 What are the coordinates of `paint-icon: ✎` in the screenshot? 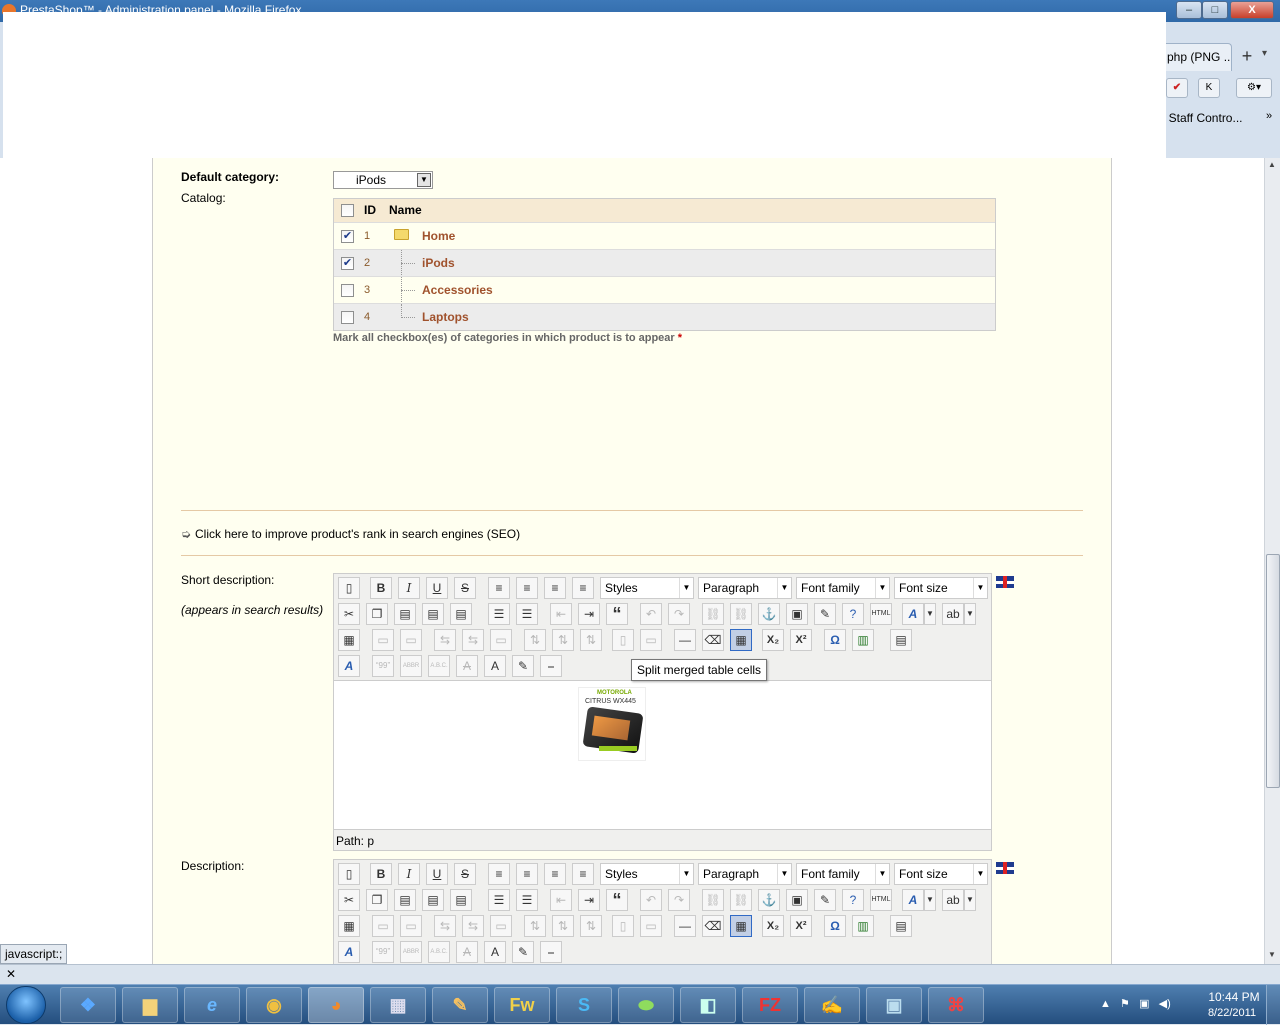 It's located at (460, 1005).